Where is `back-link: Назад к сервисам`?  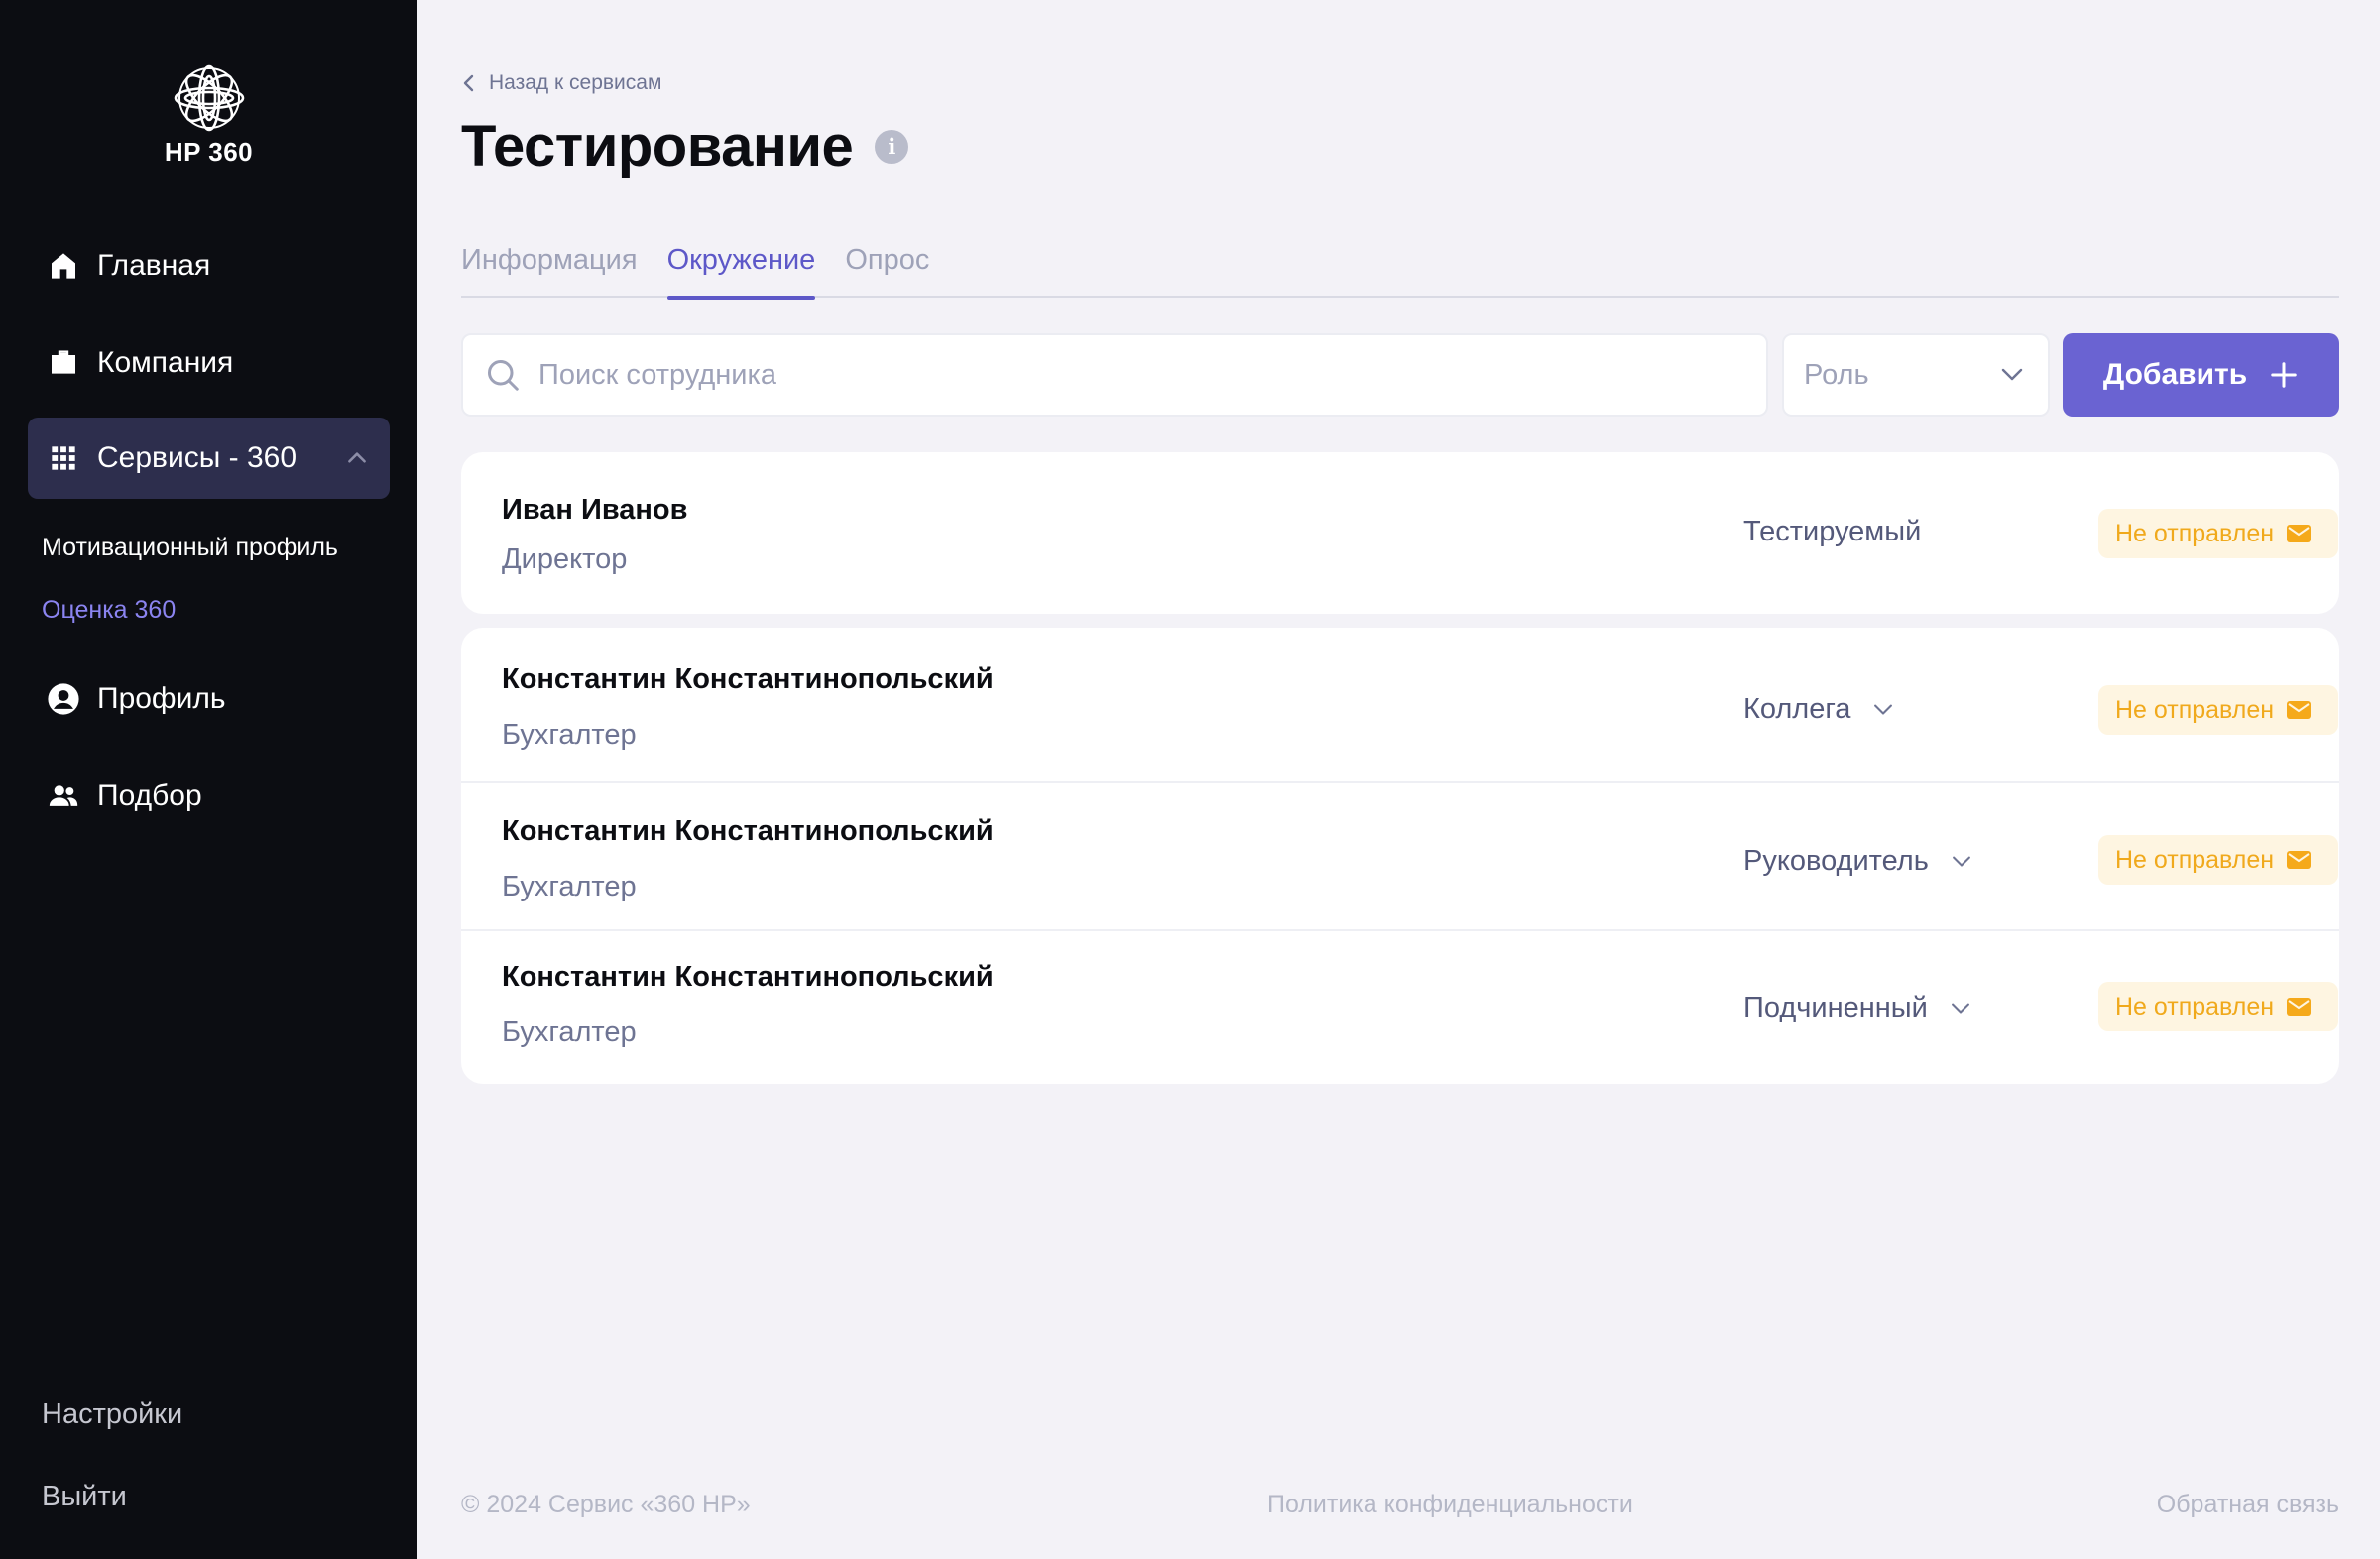 back-link: Назад к сервисам is located at coordinates (561, 83).